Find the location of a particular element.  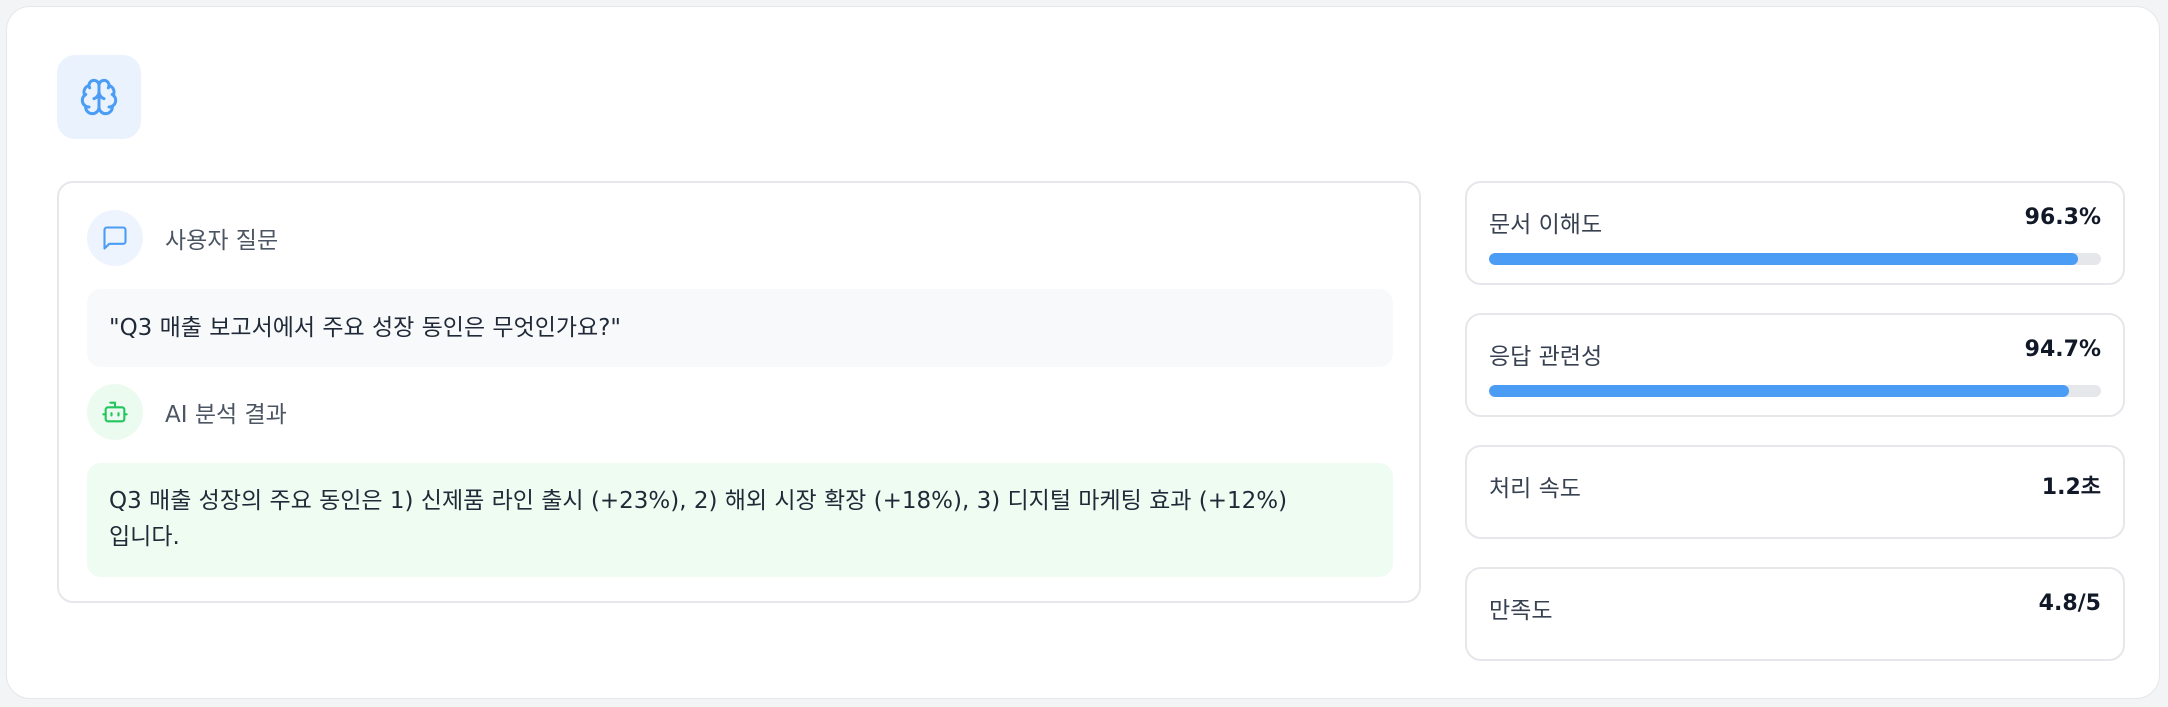

user-question-text: "Q3 매출 보고서에서 주요 성장 동인은 무엇인가요?" is located at coordinates (365, 328).